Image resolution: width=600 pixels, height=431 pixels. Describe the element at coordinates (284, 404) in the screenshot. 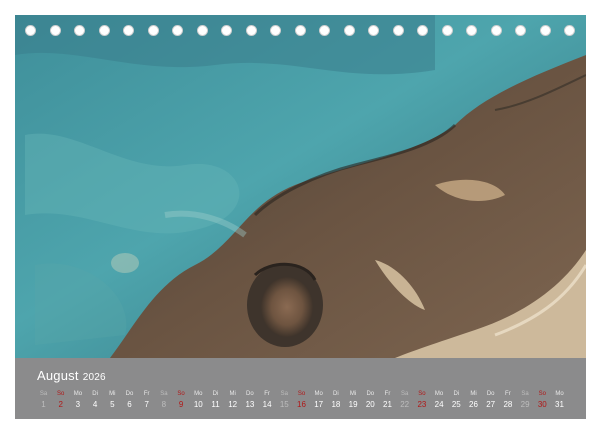

I see `day-number: 15` at that location.